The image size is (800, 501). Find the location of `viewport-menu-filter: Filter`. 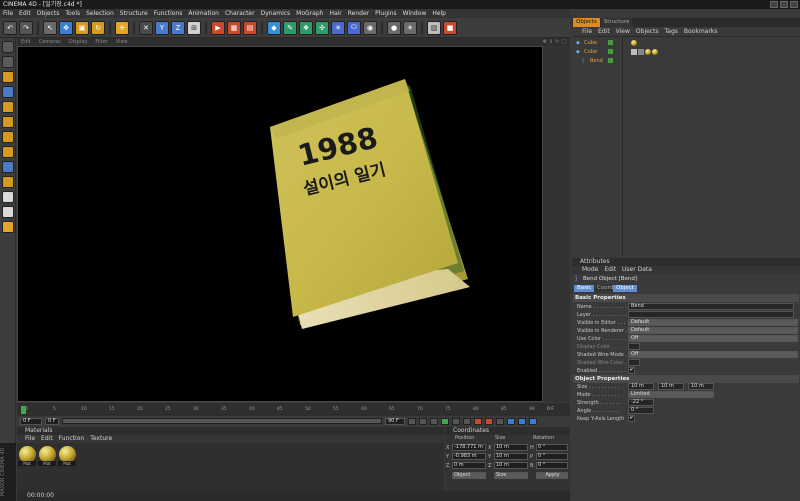

viewport-menu-filter: Filter is located at coordinates (101, 42).